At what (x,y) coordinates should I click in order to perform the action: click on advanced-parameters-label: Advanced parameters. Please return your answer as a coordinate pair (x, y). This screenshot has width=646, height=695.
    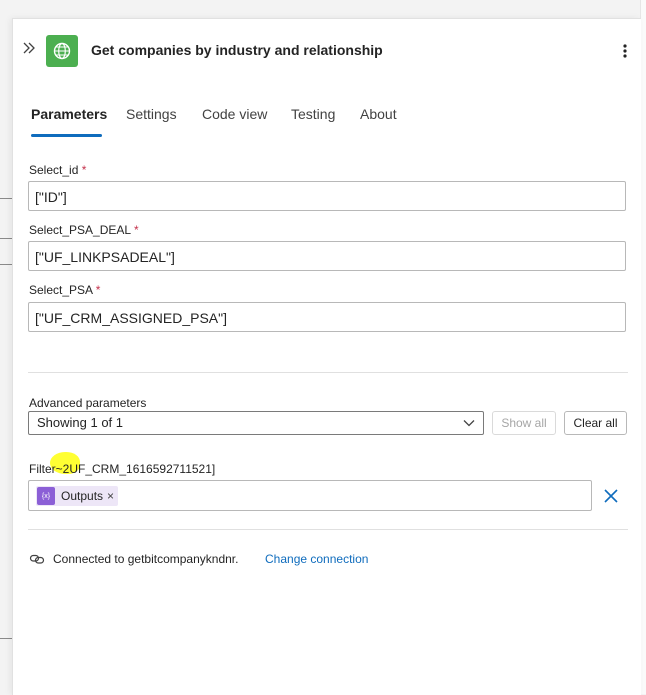
    Looking at the image, I should click on (88, 403).